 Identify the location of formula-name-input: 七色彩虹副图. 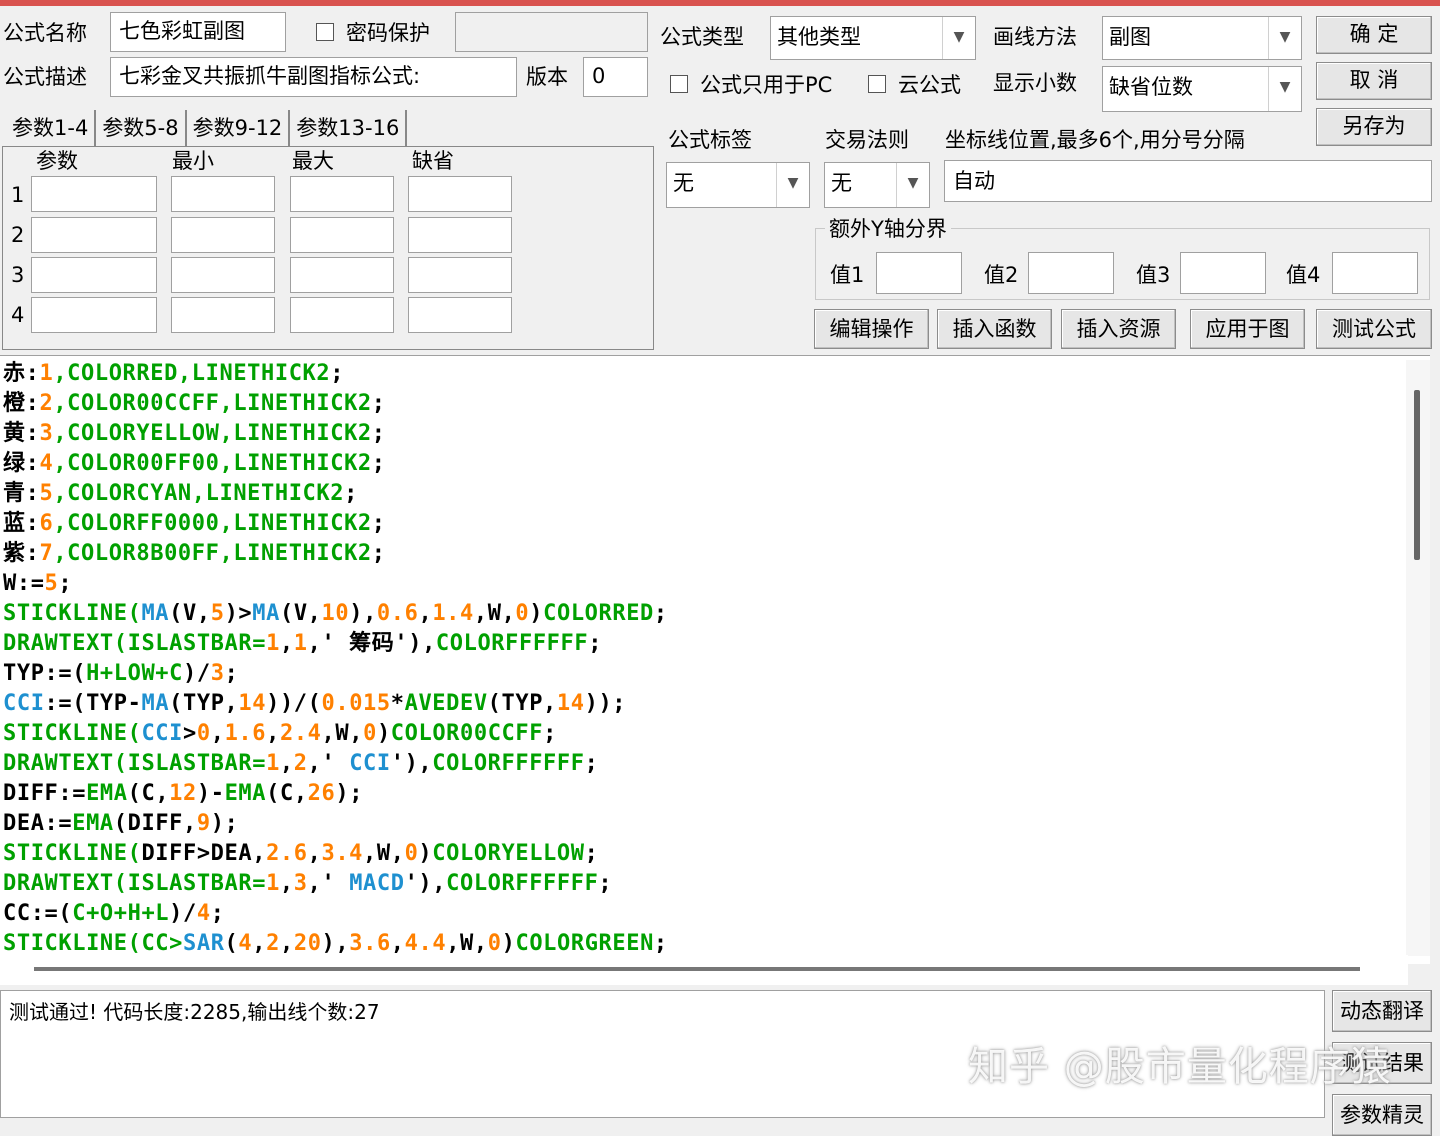
(198, 32).